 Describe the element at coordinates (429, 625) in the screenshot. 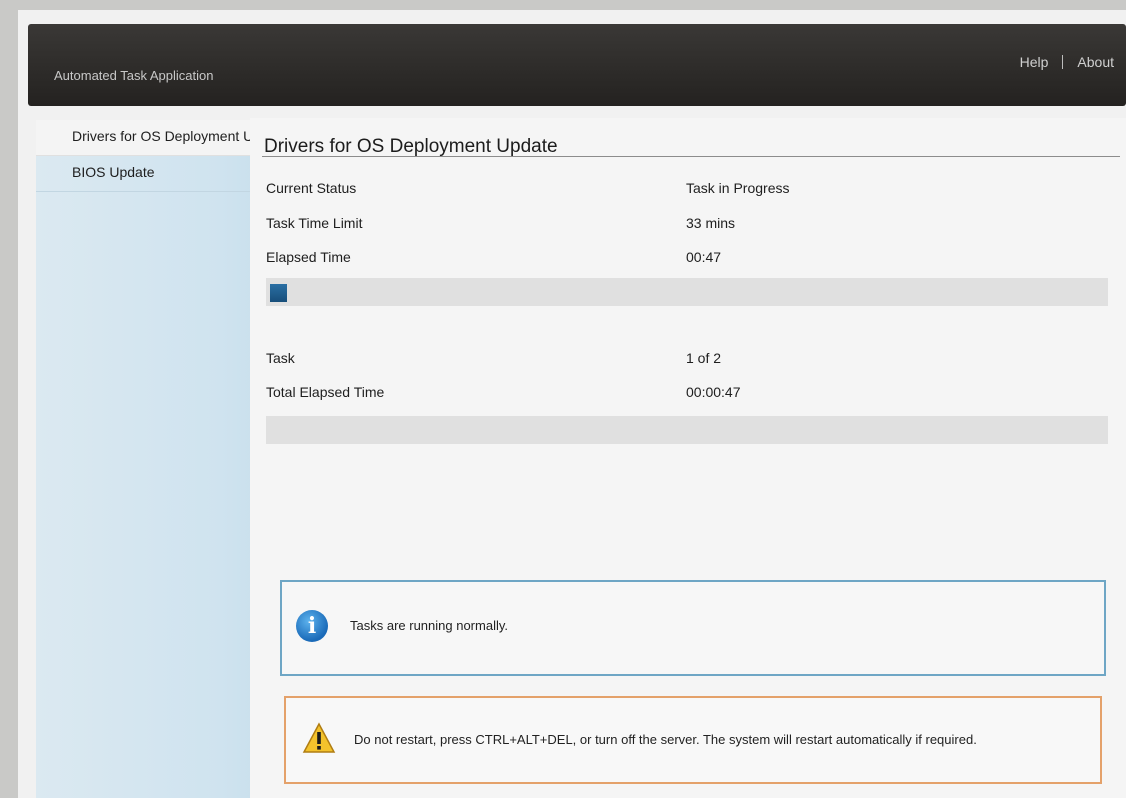

I see `info-message-text: Tasks are running normally.` at that location.